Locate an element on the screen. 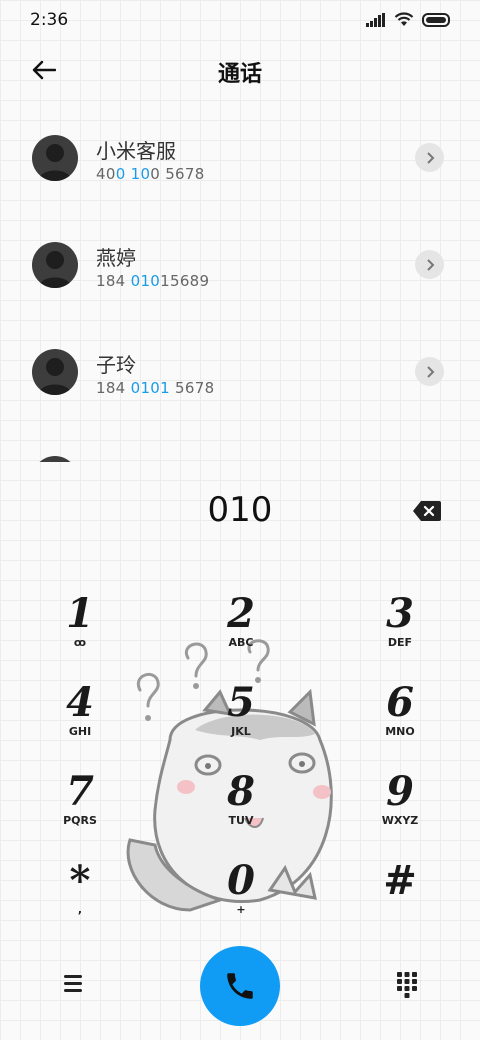 The width and height of the screenshot is (480, 1040). key-3: 3 DEF is located at coordinates (400, 627).